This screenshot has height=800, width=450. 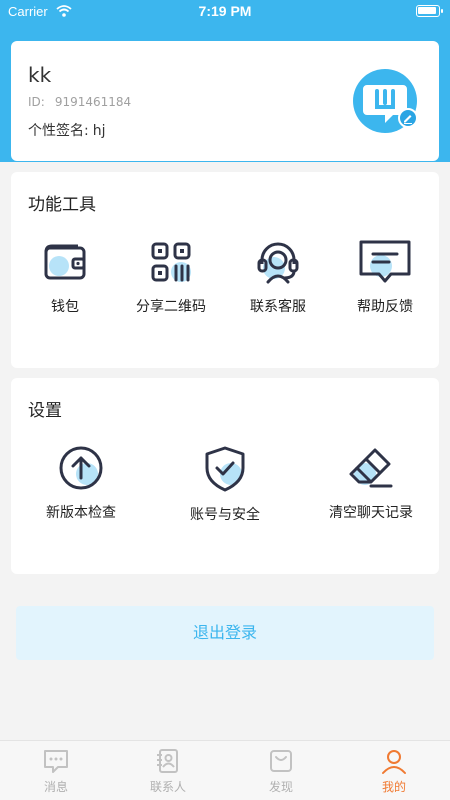 I want to click on account-security-label: 账号与安全, so click(x=225, y=515).